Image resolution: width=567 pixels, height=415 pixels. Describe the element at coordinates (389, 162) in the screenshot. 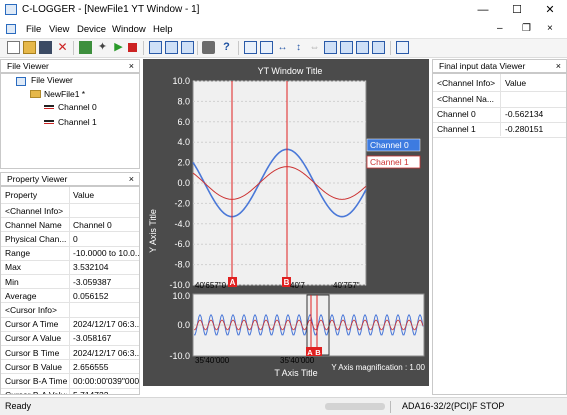

I see `legend-channel-1-label: Channel 1` at that location.